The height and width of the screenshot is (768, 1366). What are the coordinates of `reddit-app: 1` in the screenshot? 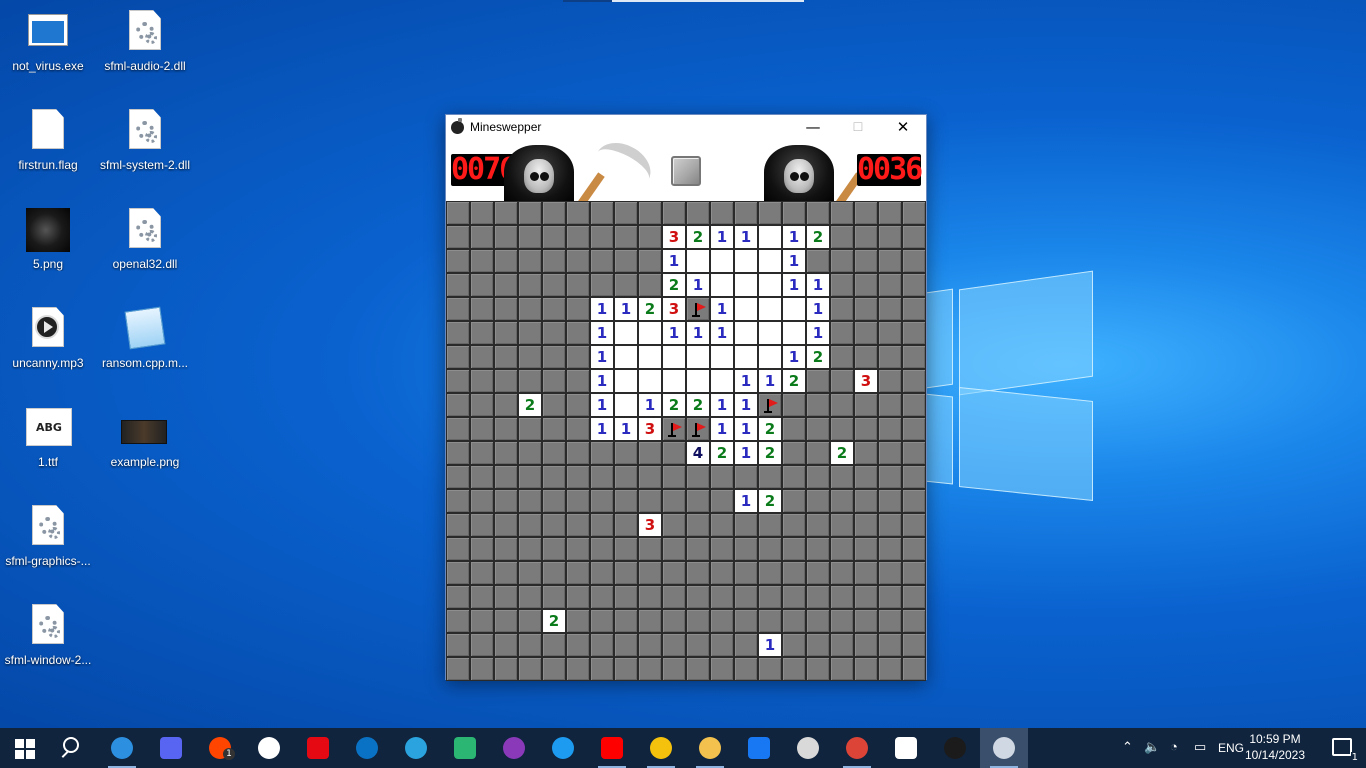 It's located at (220, 748).